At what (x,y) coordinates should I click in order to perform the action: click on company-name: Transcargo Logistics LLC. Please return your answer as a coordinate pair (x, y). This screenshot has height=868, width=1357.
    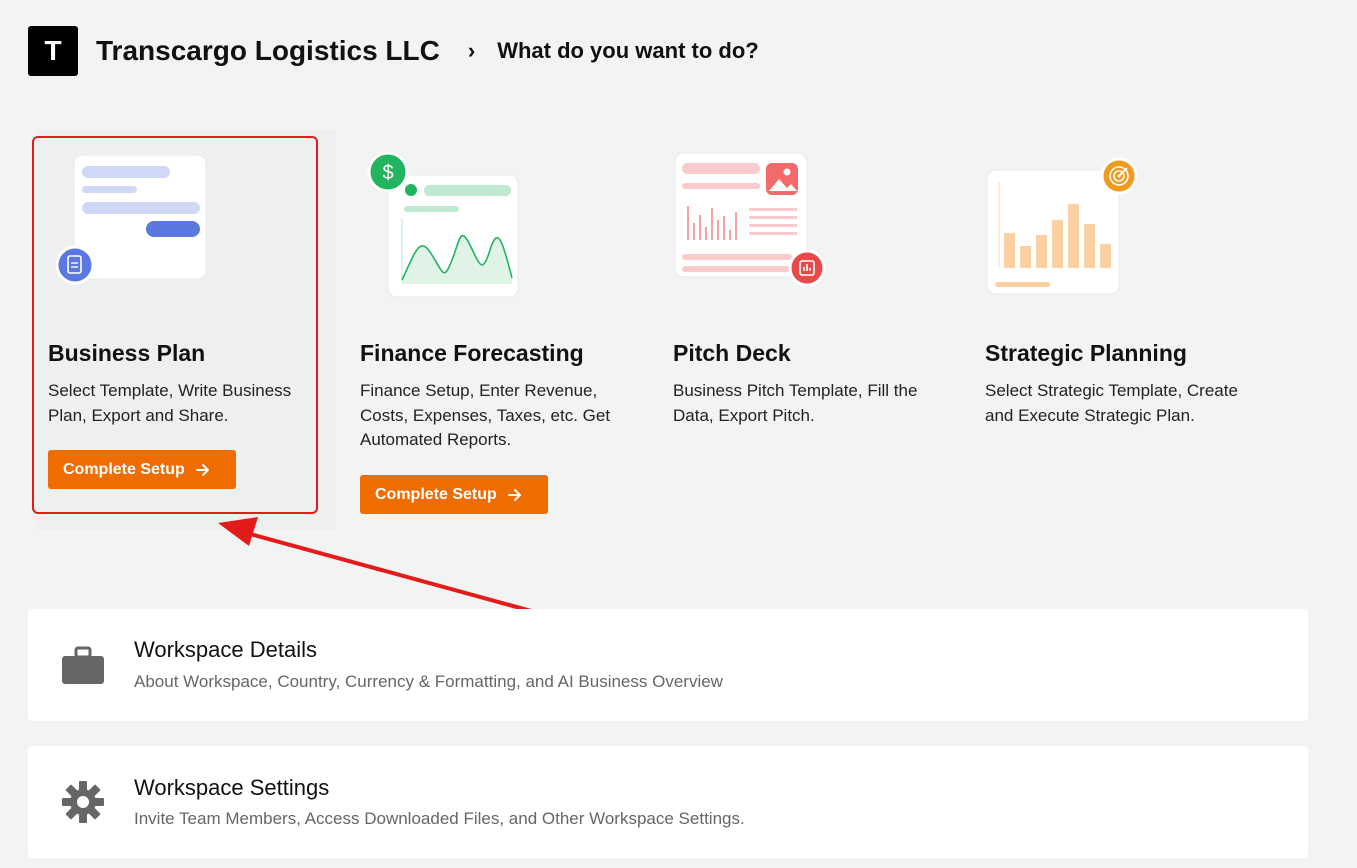
    Looking at the image, I should click on (268, 51).